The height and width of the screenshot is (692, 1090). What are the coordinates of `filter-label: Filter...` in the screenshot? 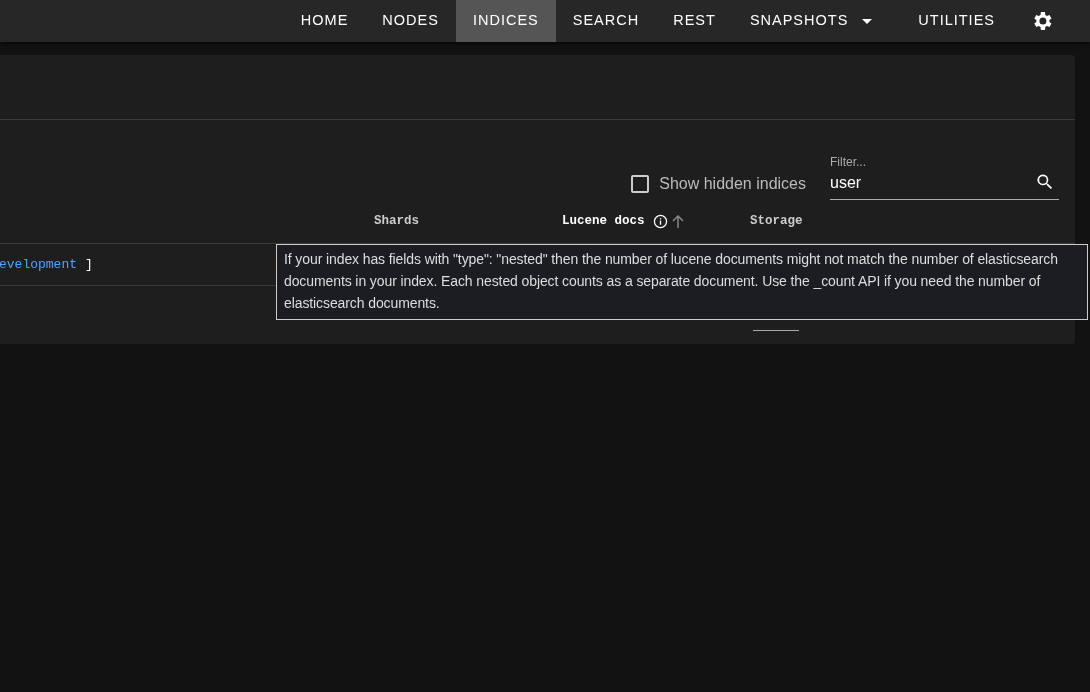 It's located at (848, 162).